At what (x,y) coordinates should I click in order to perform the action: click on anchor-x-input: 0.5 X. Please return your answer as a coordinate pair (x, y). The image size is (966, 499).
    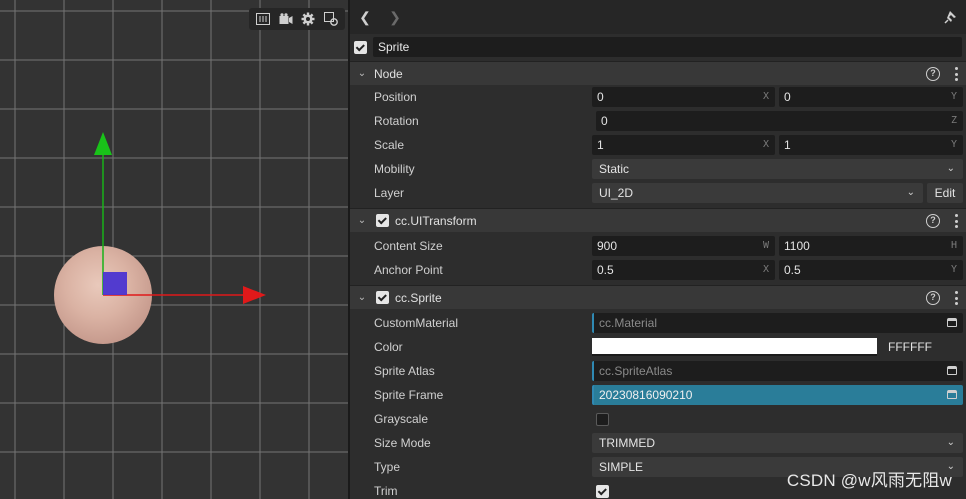
    Looking at the image, I should click on (683, 270).